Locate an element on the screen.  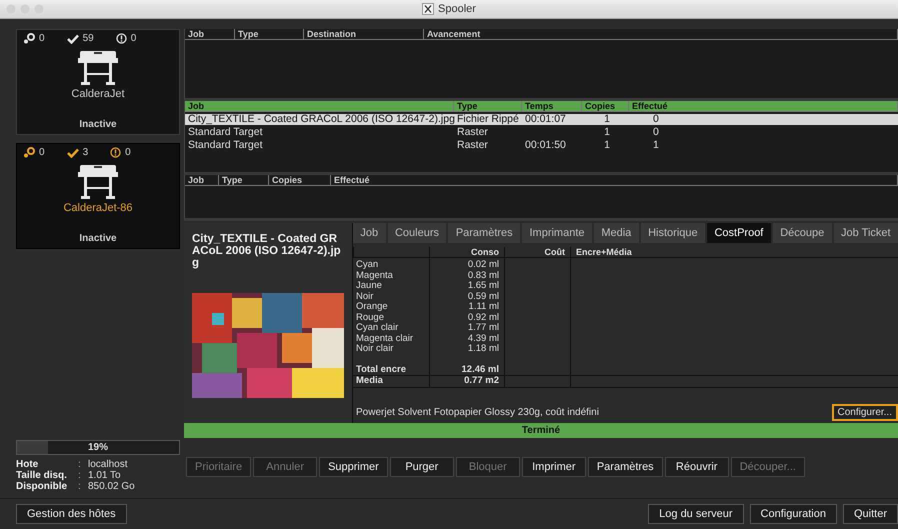
total-amount: 12.46 ml is located at coordinates (480, 369).